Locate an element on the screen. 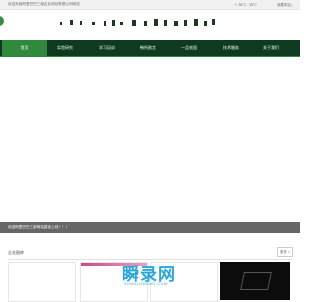 Image resolution: width=320 pixels, height=302 pixels. notice-bar: 欢迎阿里巴巴三部网站建设上线！！！ is located at coordinates (150, 227).